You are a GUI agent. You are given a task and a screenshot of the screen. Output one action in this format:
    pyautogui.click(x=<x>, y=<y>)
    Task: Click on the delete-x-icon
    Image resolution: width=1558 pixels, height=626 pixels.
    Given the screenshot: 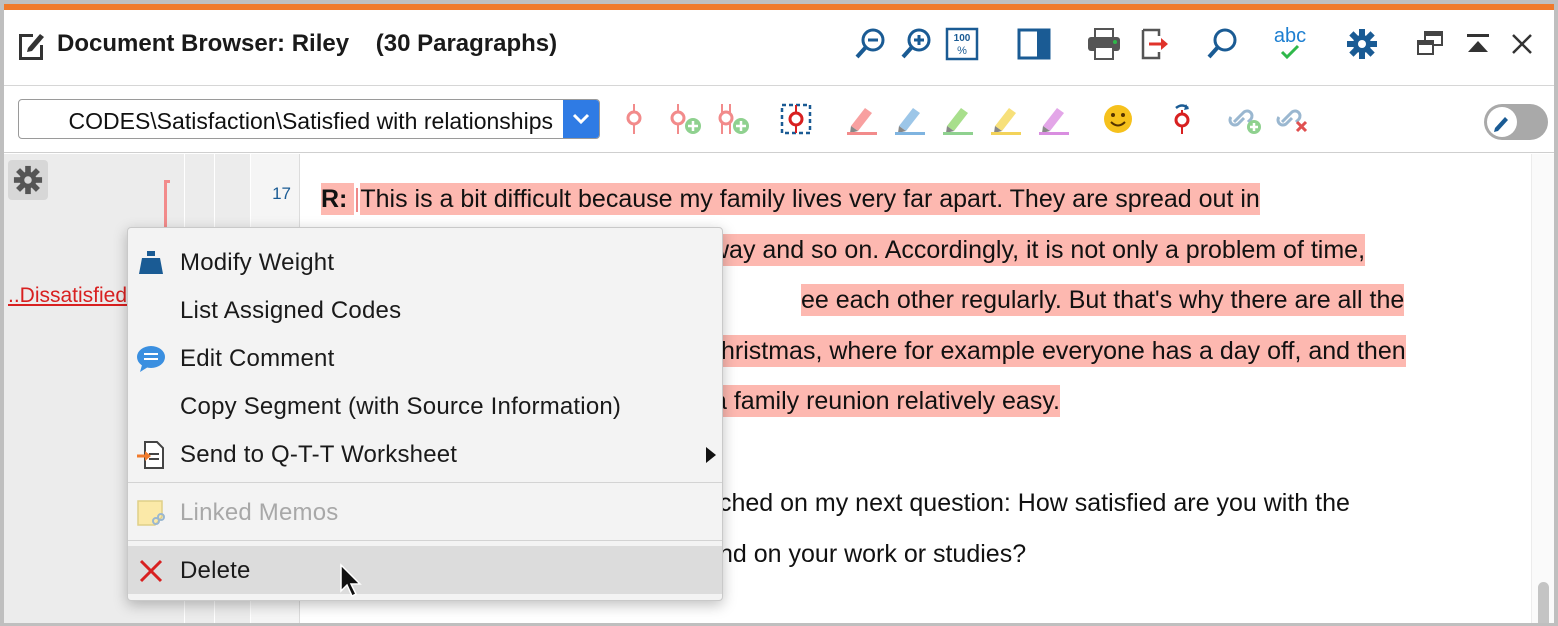 What is the action you would take?
    pyautogui.click(x=151, y=571)
    